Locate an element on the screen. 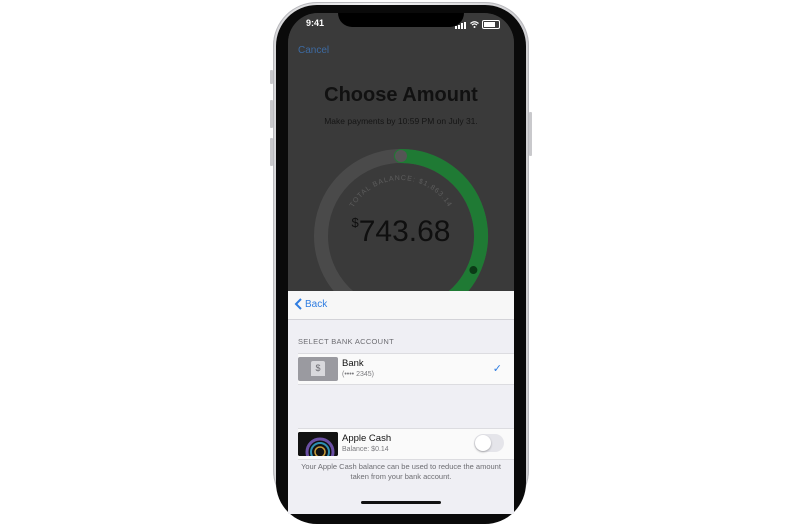  bank-account-number: (•••• 2345) is located at coordinates (358, 374).